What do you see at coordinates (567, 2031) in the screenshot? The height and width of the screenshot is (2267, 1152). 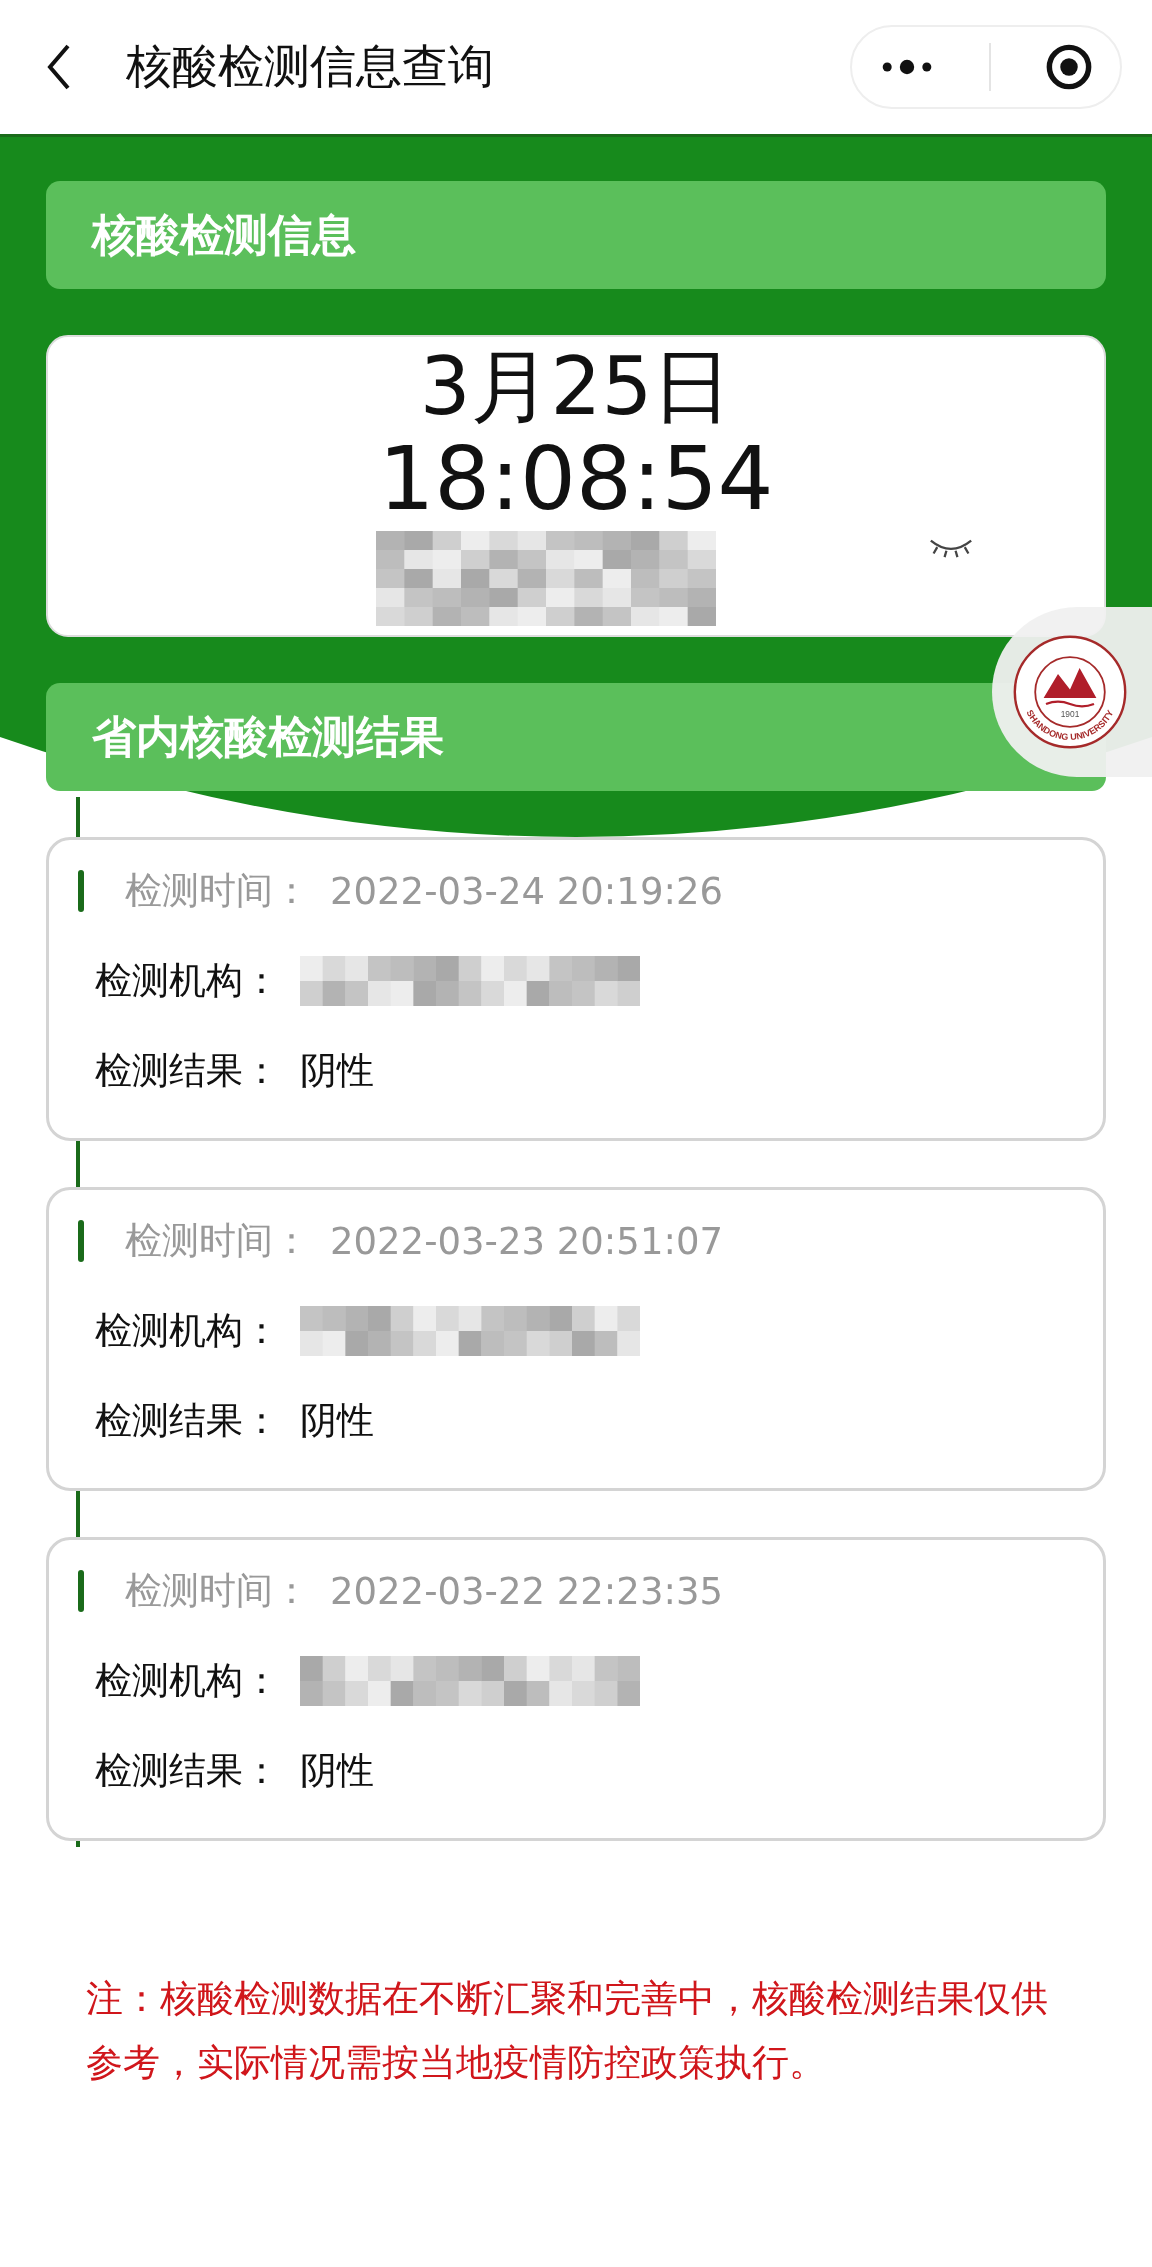 I see `disclaimer-note: 注：核酸检测数据在不断汇聚和完善中，核酸检测结果仅供参考，实际情况需按当地疫情防控政策执行。` at bounding box center [567, 2031].